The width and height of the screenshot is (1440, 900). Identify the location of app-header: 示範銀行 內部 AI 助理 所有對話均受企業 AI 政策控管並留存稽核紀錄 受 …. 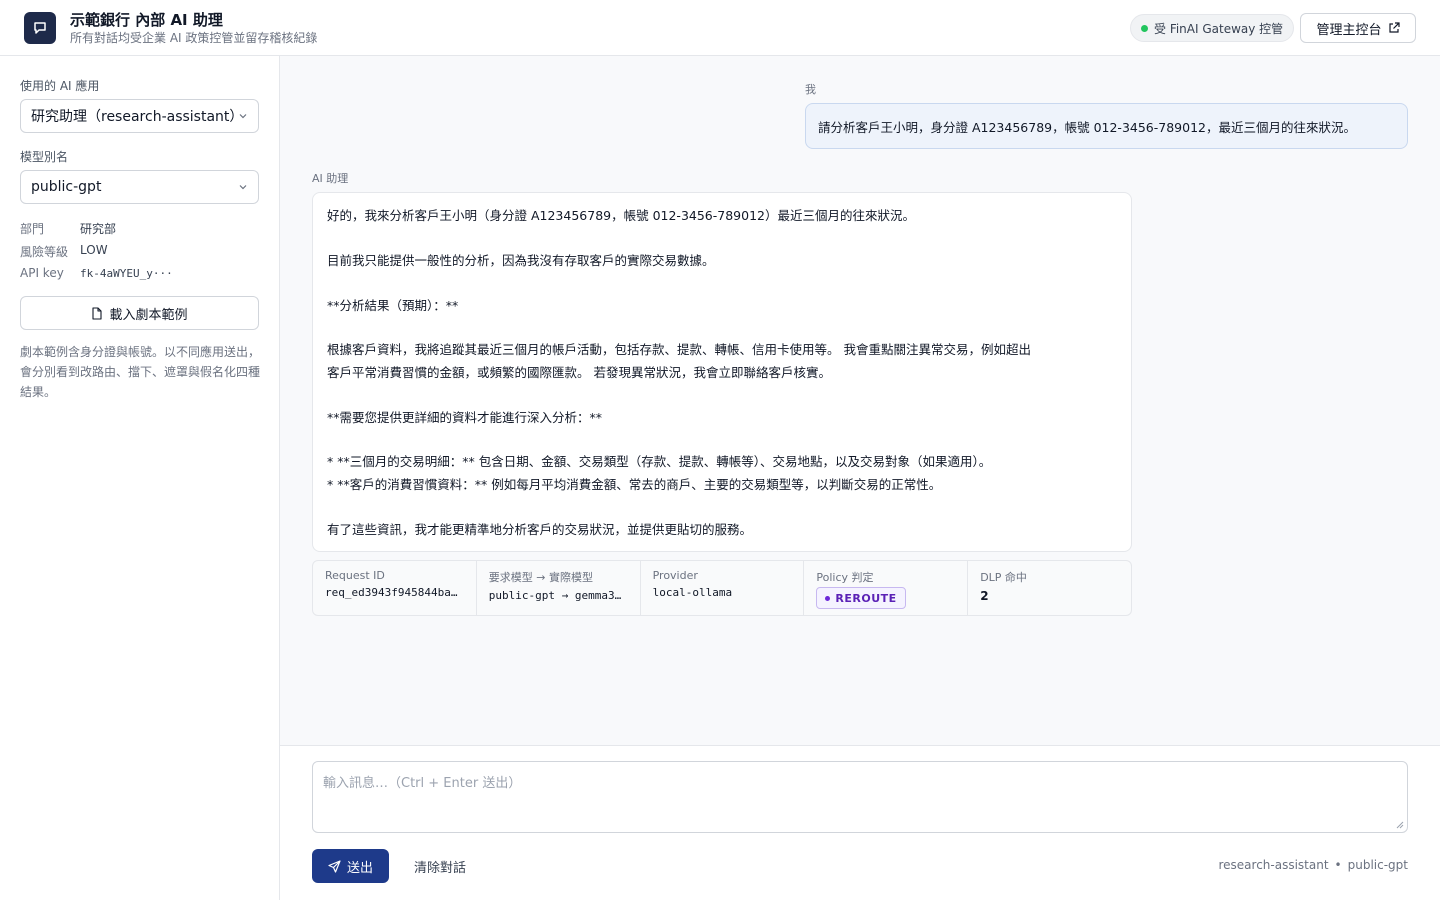
(720, 28).